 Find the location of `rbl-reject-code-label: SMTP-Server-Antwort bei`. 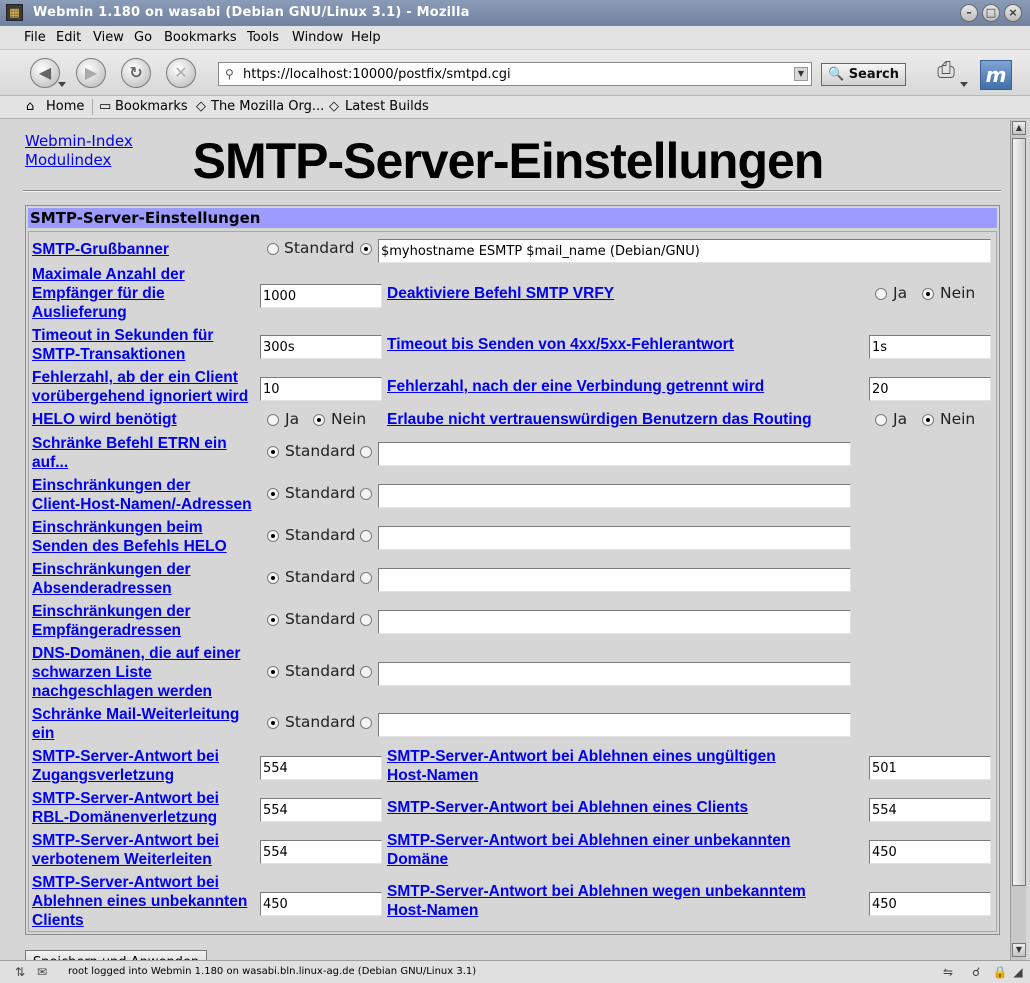

rbl-reject-code-label: SMTP-Server-Antwort bei is located at coordinates (125, 798).